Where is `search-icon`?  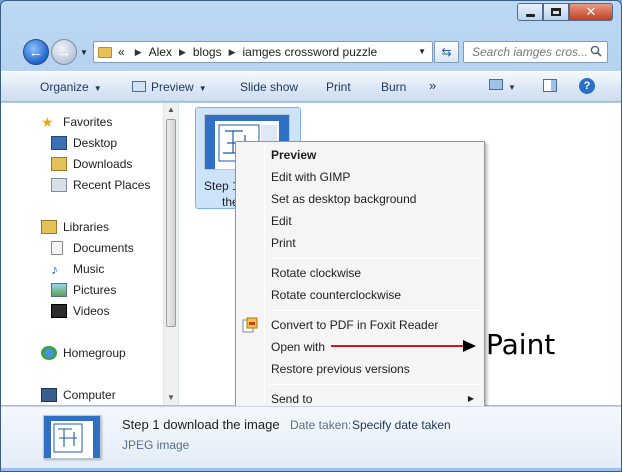 search-icon is located at coordinates (596, 51).